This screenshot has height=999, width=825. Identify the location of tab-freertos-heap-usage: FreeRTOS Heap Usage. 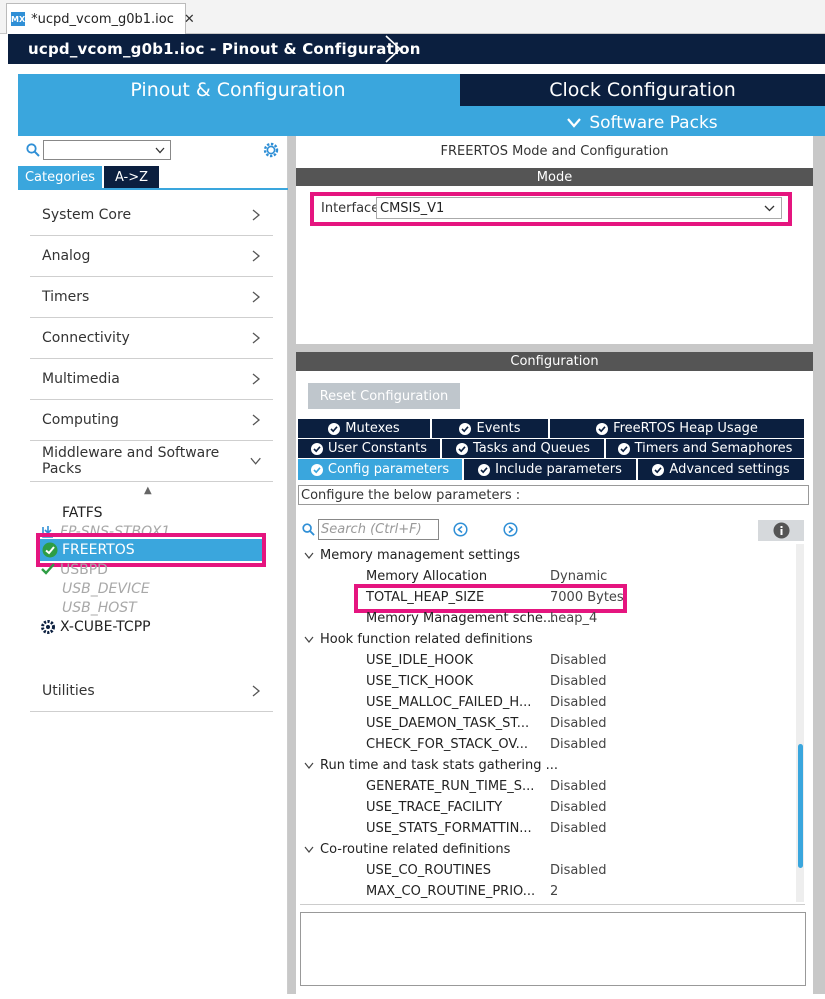
(678, 428).